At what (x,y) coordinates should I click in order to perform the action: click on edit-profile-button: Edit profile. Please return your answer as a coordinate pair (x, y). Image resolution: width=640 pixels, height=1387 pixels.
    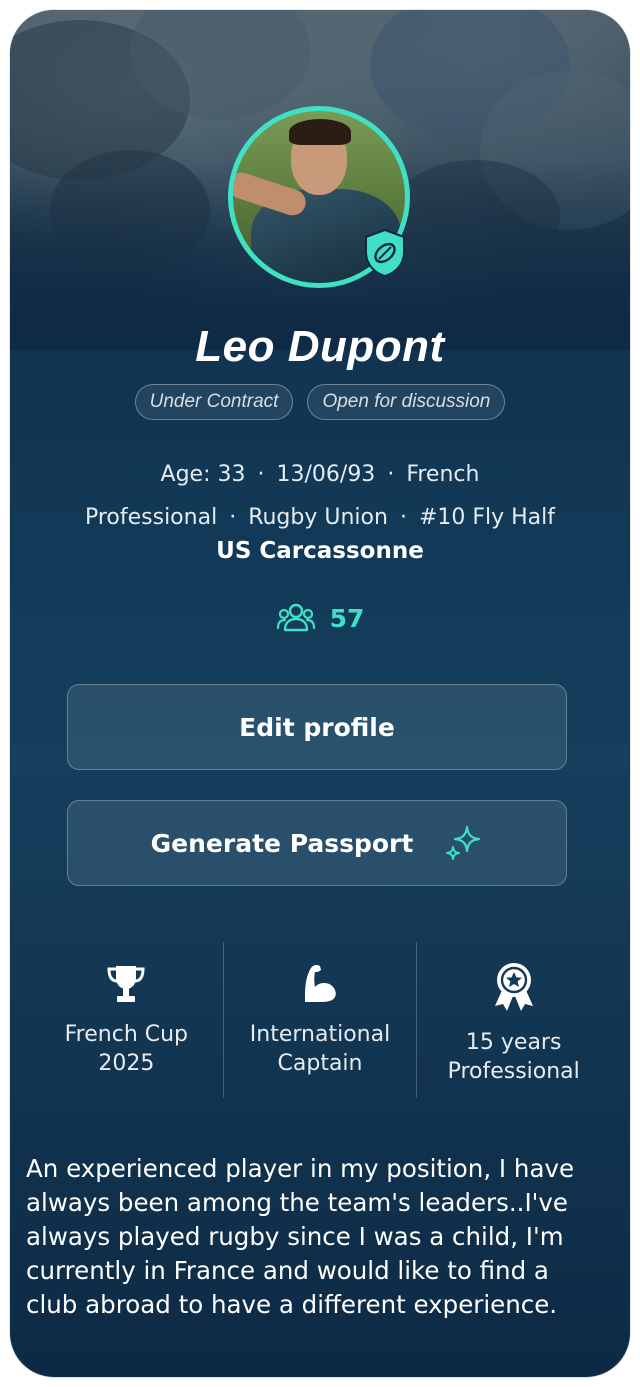
    Looking at the image, I should click on (317, 727).